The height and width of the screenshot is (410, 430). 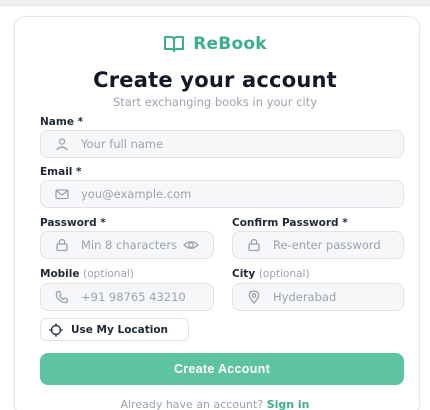 What do you see at coordinates (120, 329) in the screenshot?
I see `use-my-location-label: Use My Location` at bounding box center [120, 329].